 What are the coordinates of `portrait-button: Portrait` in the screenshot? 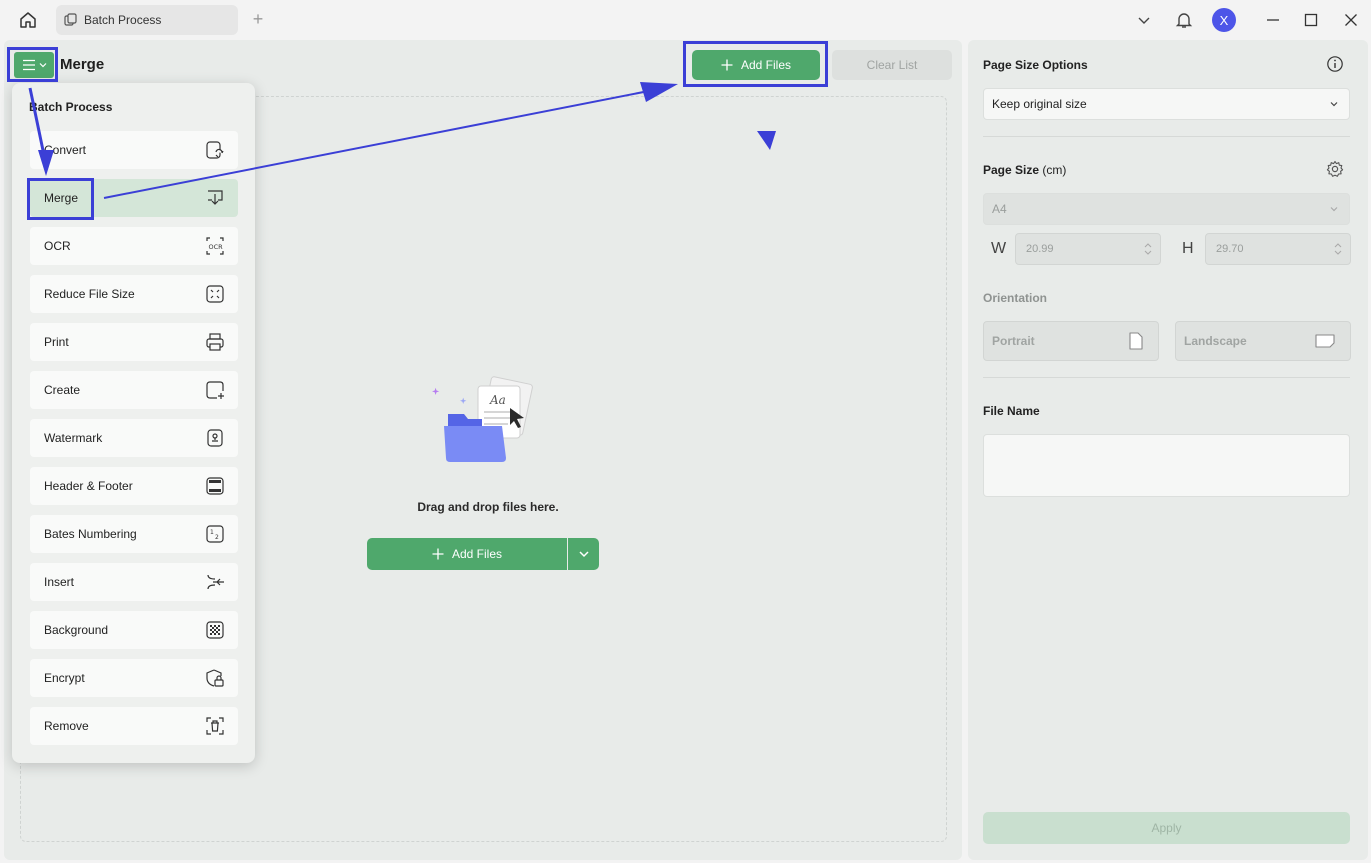 It's located at (1071, 341).